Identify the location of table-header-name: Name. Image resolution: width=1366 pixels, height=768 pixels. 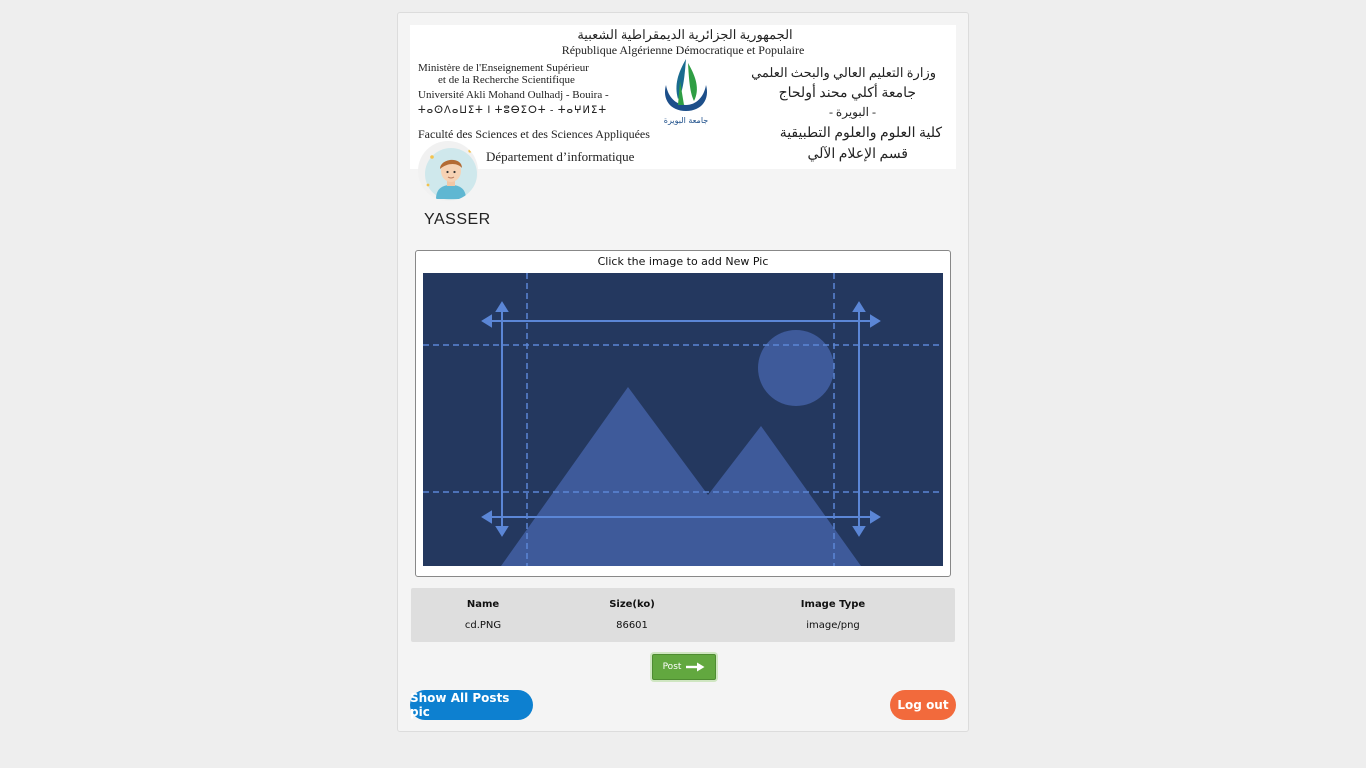
(483, 604).